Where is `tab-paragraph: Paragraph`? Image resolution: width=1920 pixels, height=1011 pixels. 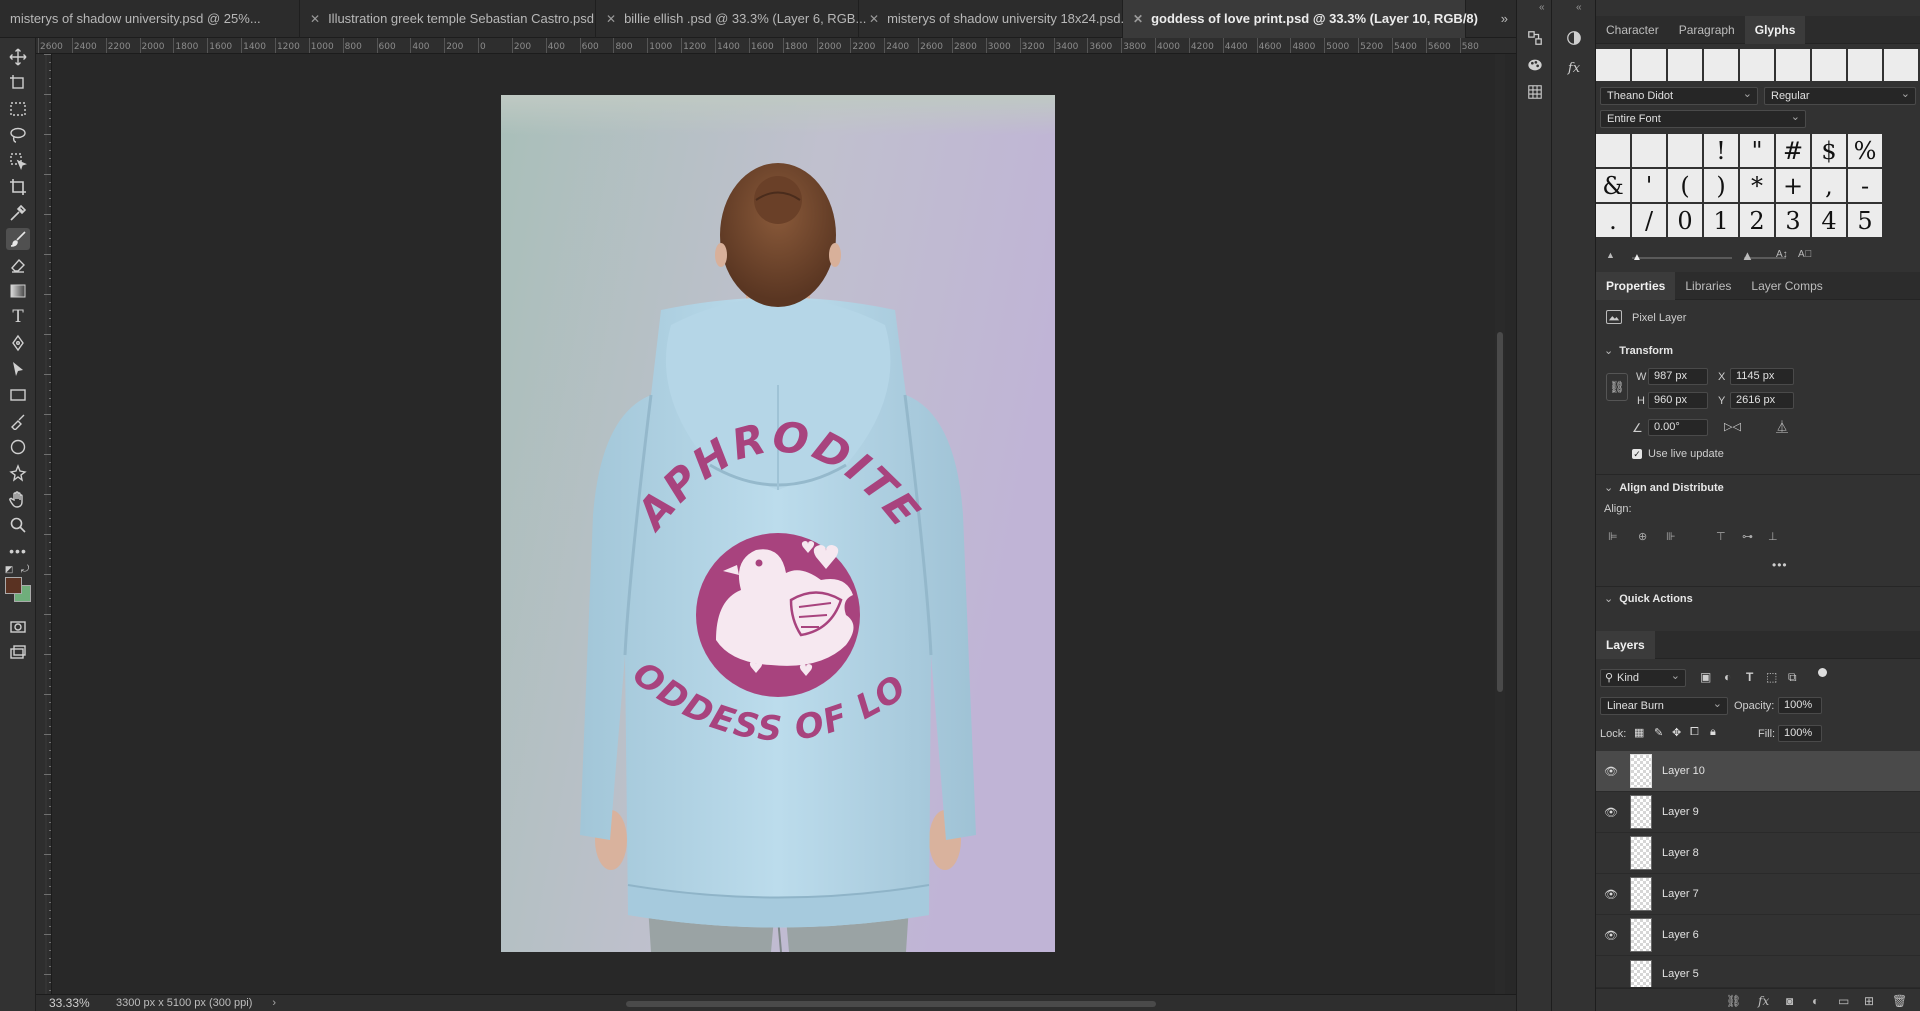 tab-paragraph: Paragraph is located at coordinates (1707, 30).